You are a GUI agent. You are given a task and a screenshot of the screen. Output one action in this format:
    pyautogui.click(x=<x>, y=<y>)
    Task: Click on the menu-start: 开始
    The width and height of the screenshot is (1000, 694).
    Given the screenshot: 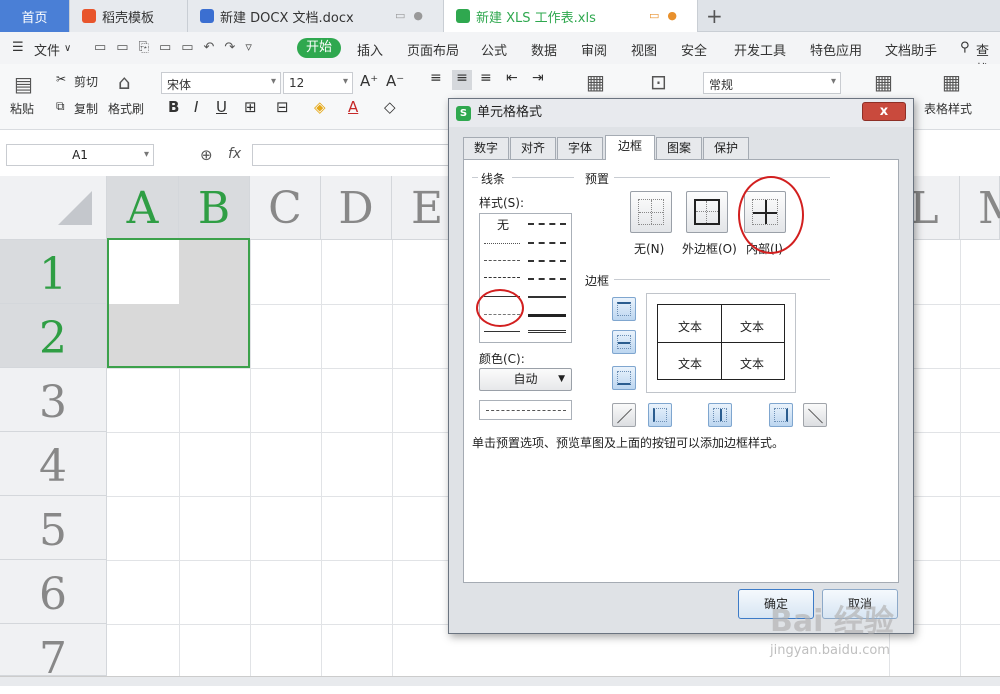 What is the action you would take?
    pyautogui.click(x=319, y=48)
    